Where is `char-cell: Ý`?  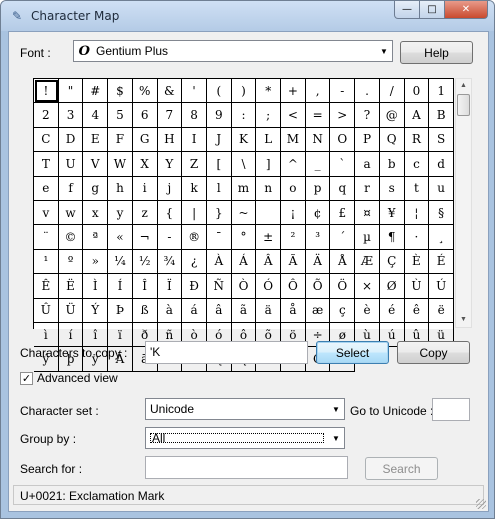
char-cell: Ý is located at coordinates (96, 310).